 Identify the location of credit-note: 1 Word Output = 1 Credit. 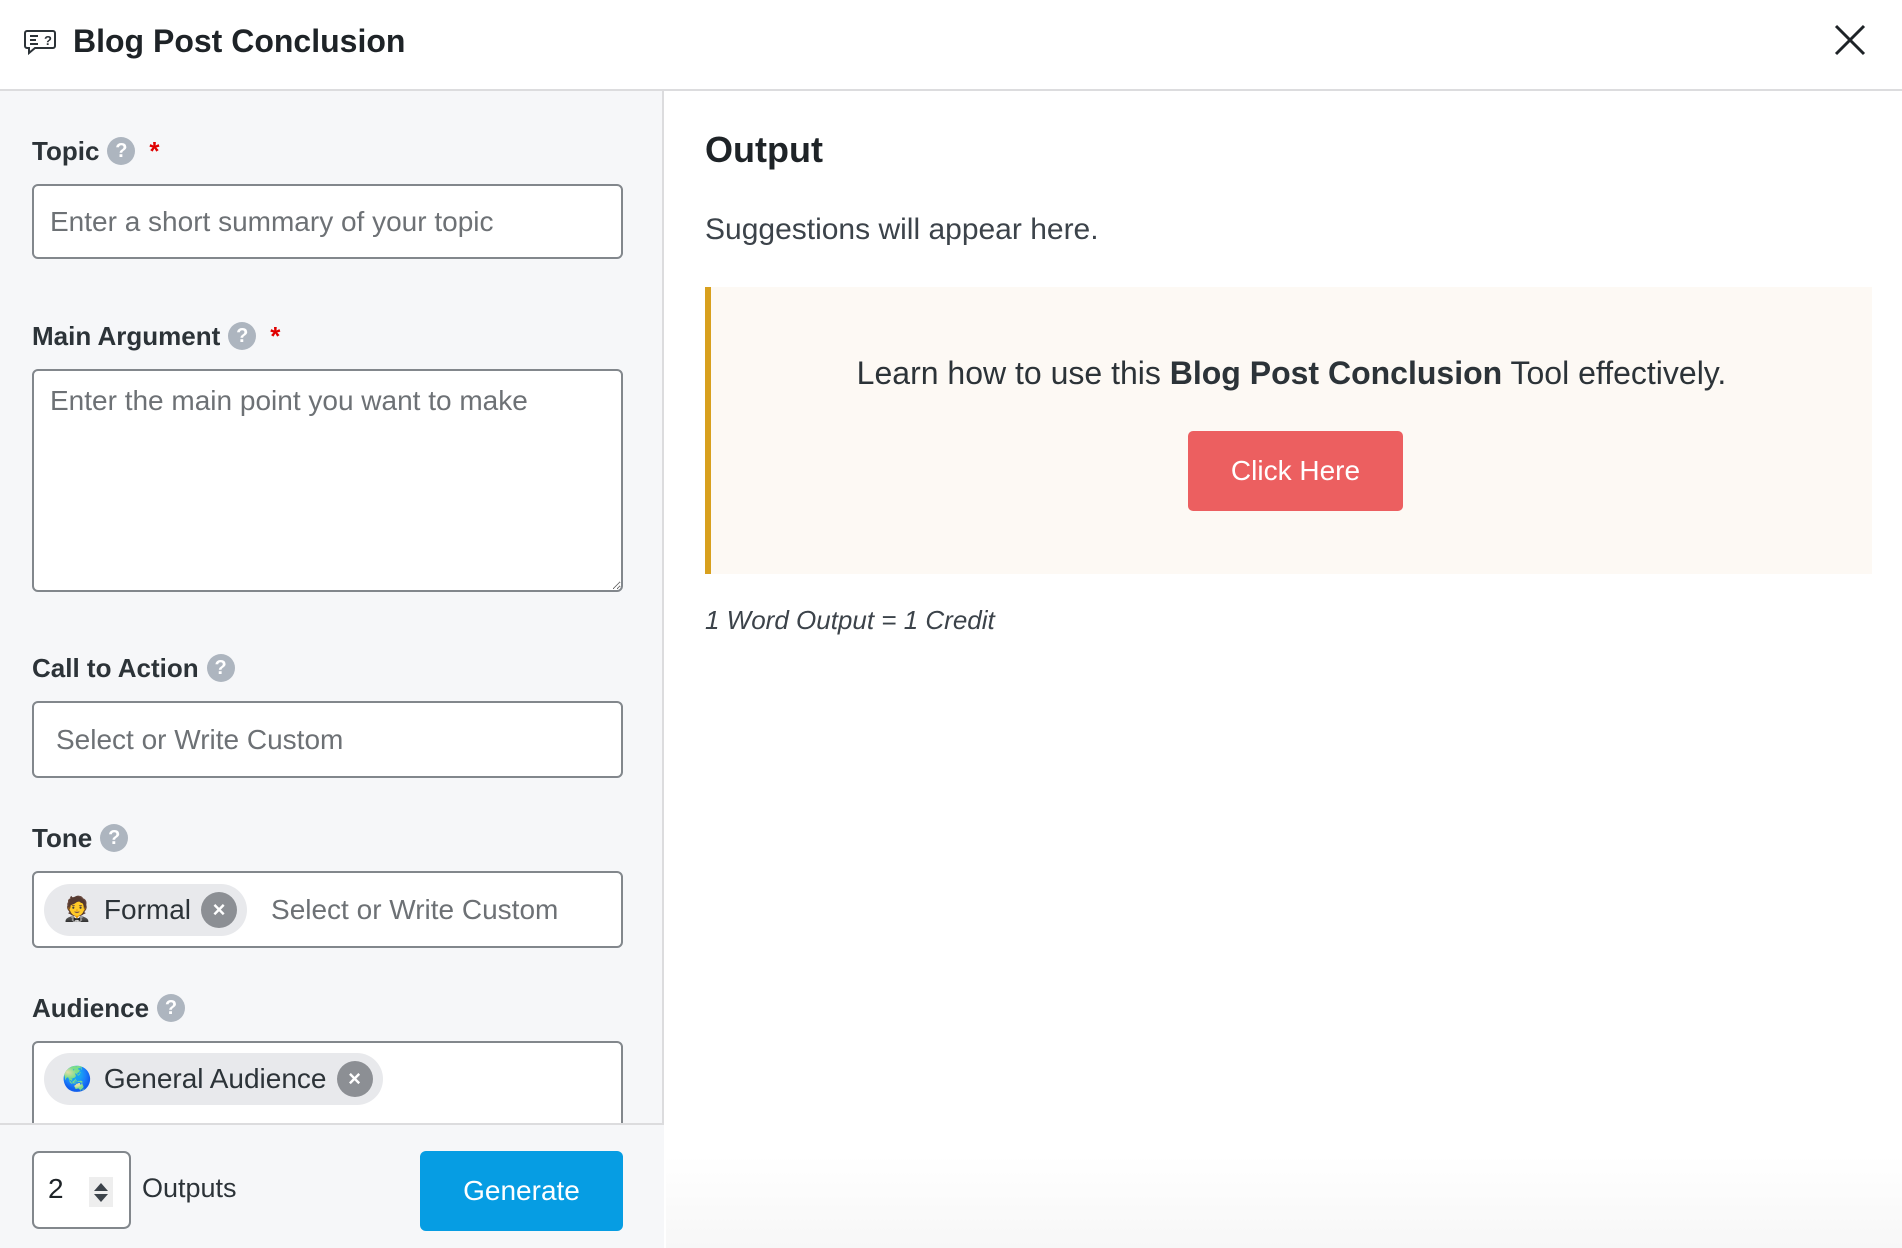
(850, 620).